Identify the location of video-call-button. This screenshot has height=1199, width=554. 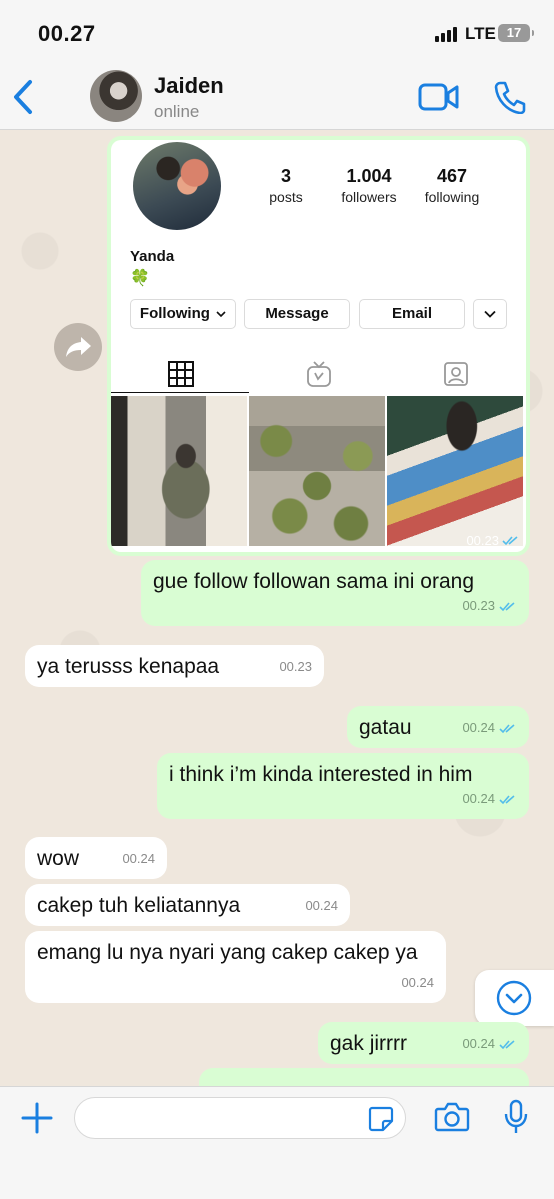
(439, 97).